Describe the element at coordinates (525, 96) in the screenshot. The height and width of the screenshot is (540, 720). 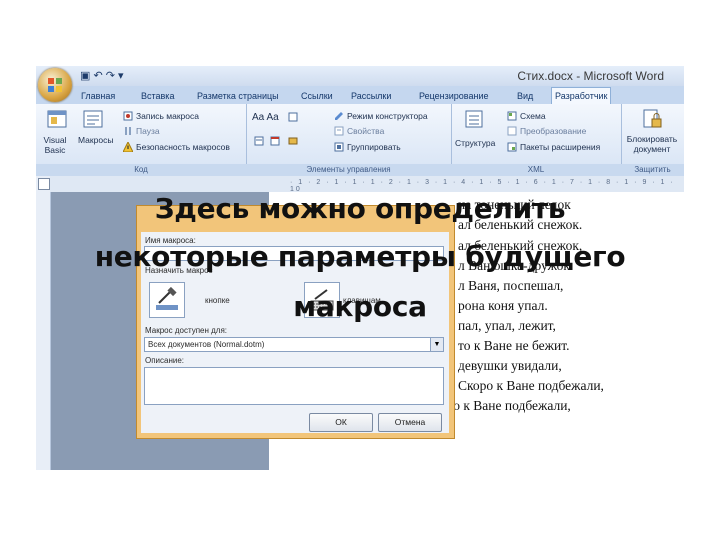
I see `tab-view: Вид` at that location.